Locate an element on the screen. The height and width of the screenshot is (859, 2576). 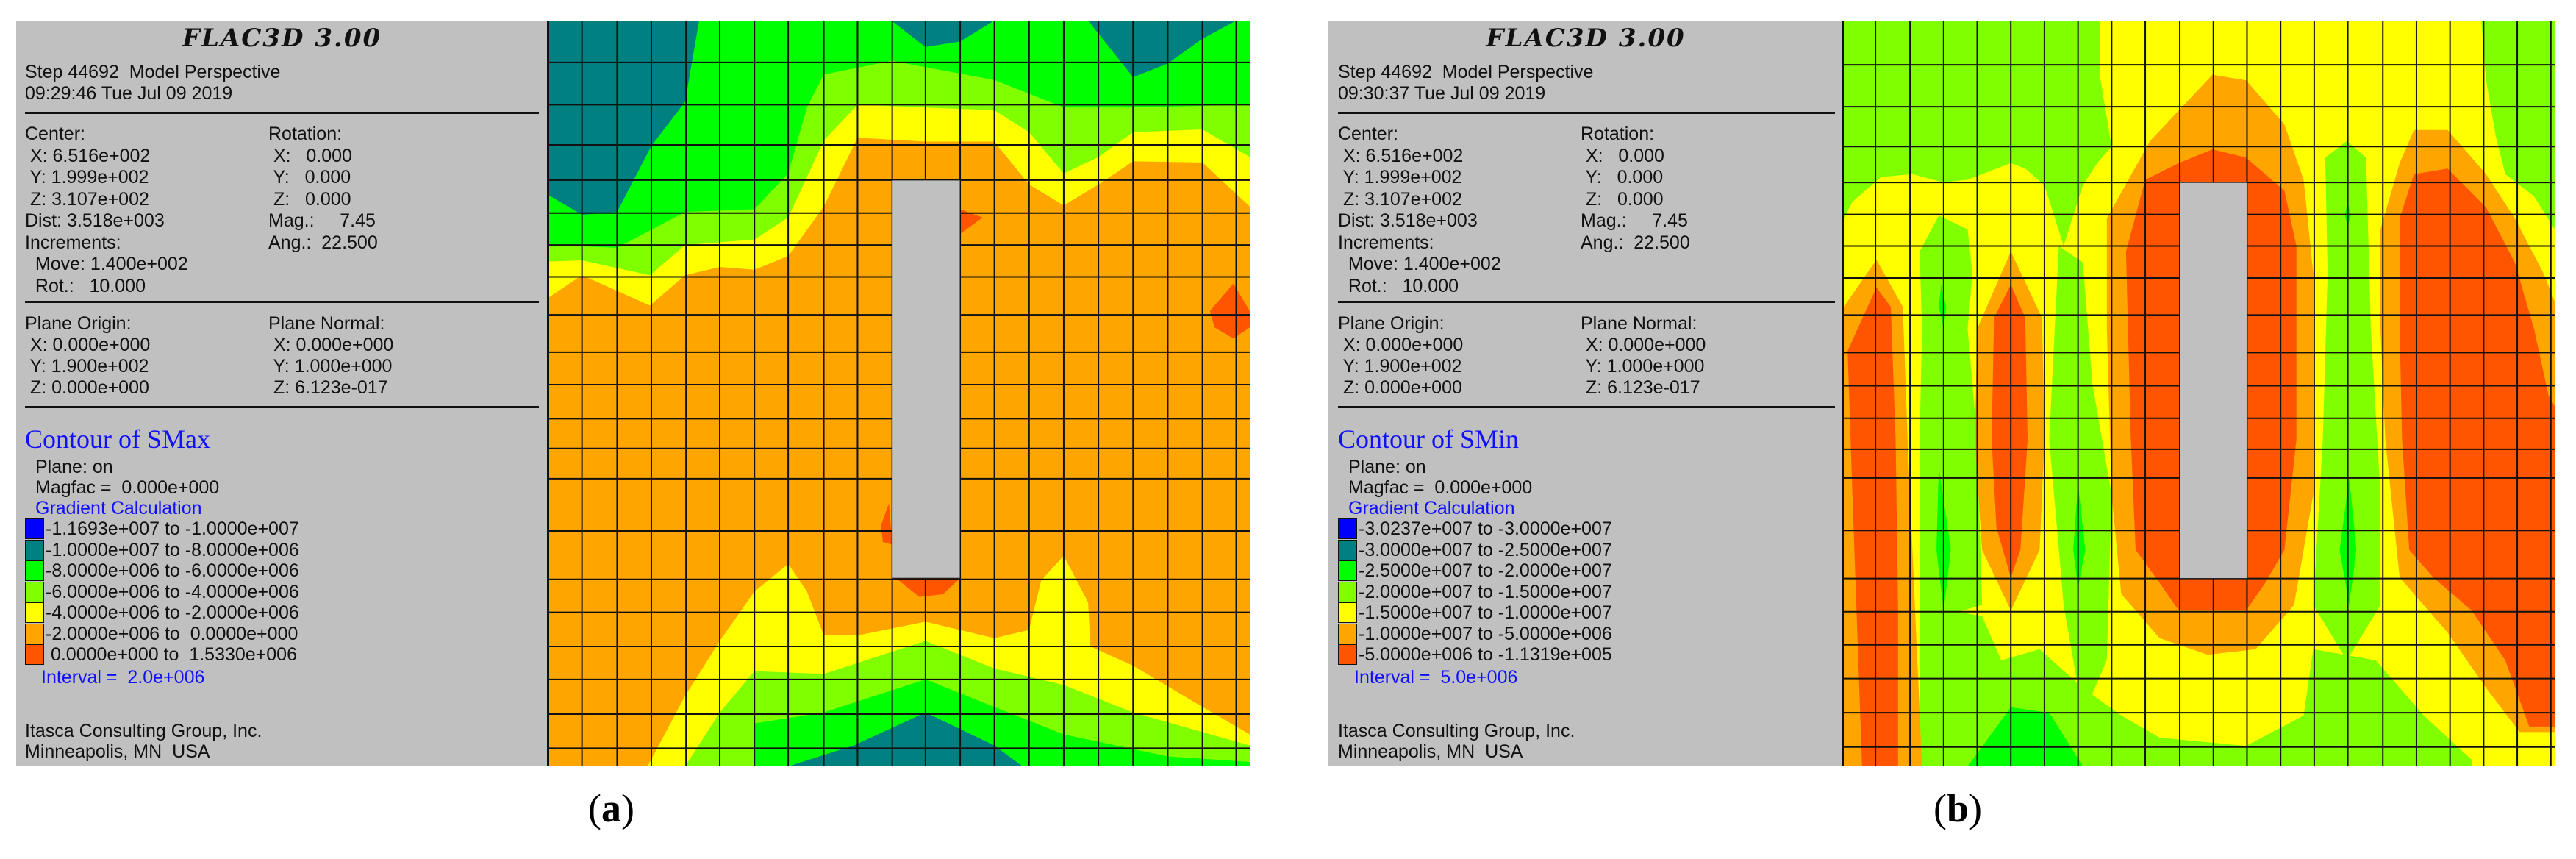
app-title: FLAC3D 3.00 is located at coordinates (282, 38).